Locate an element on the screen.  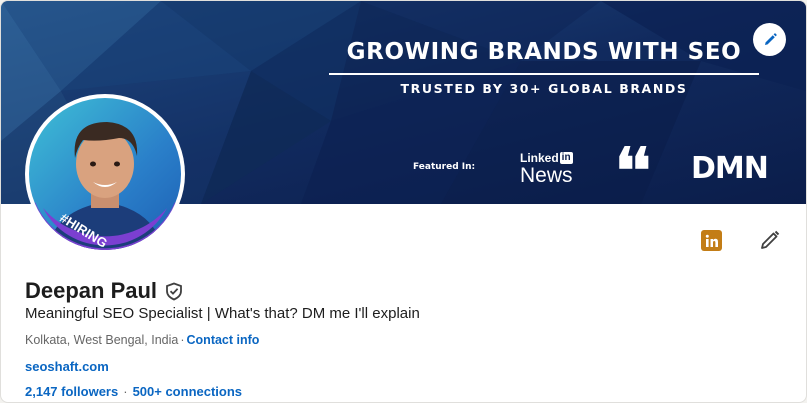
linkedin-in-mark: in is located at coordinates (566, 158).